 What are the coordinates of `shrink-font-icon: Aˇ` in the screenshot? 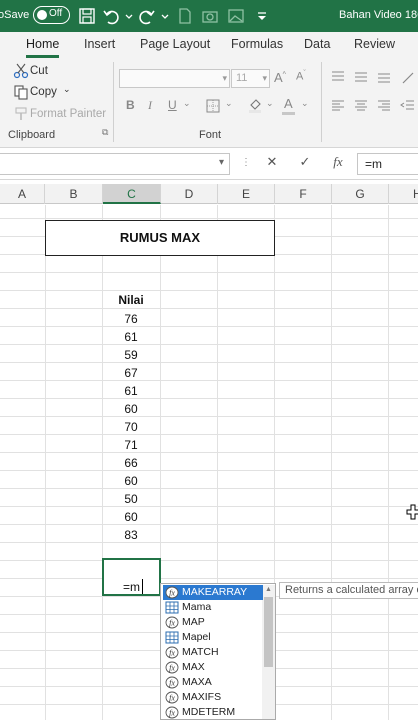 It's located at (301, 76).